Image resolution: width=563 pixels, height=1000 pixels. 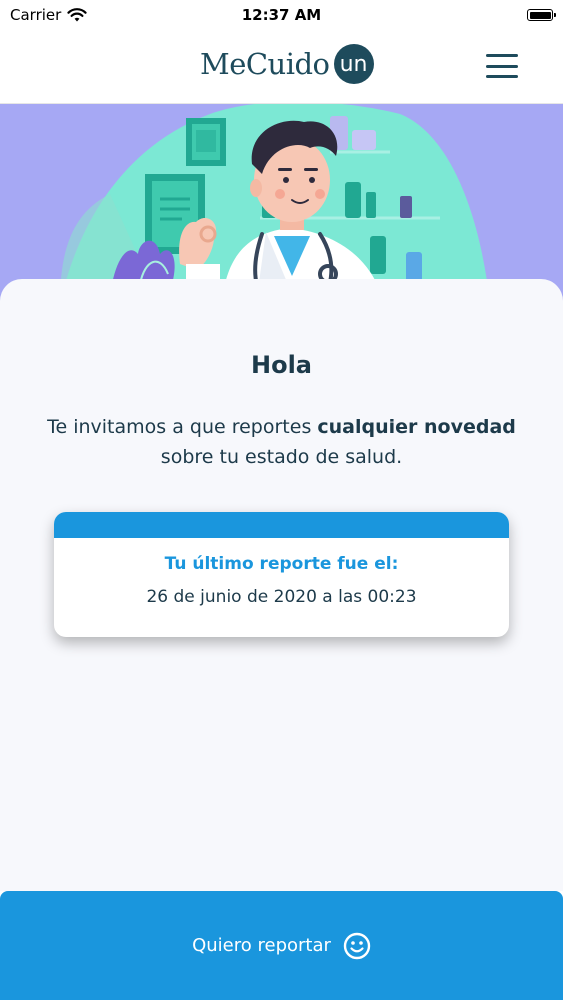 I want to click on invite-text-suffix: sobre tu estado de salud., so click(x=281, y=457).